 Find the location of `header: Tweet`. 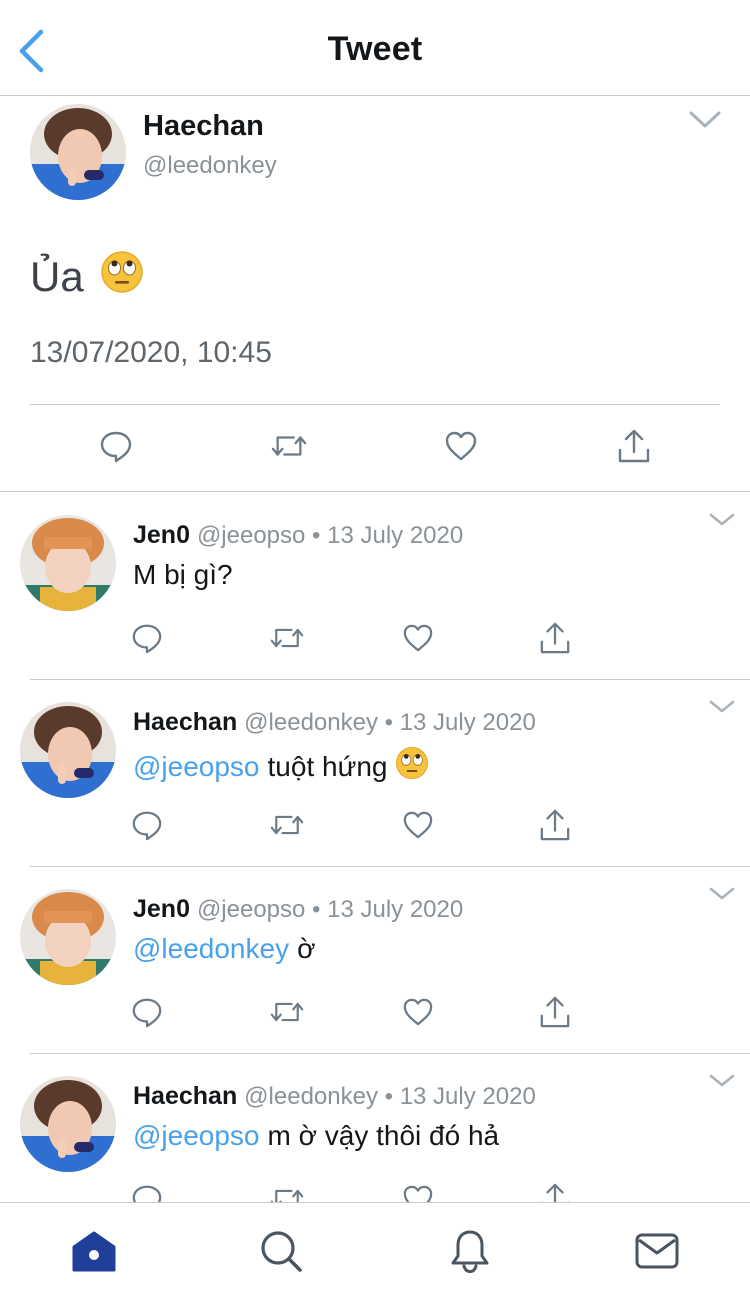

header: Tweet is located at coordinates (375, 48).